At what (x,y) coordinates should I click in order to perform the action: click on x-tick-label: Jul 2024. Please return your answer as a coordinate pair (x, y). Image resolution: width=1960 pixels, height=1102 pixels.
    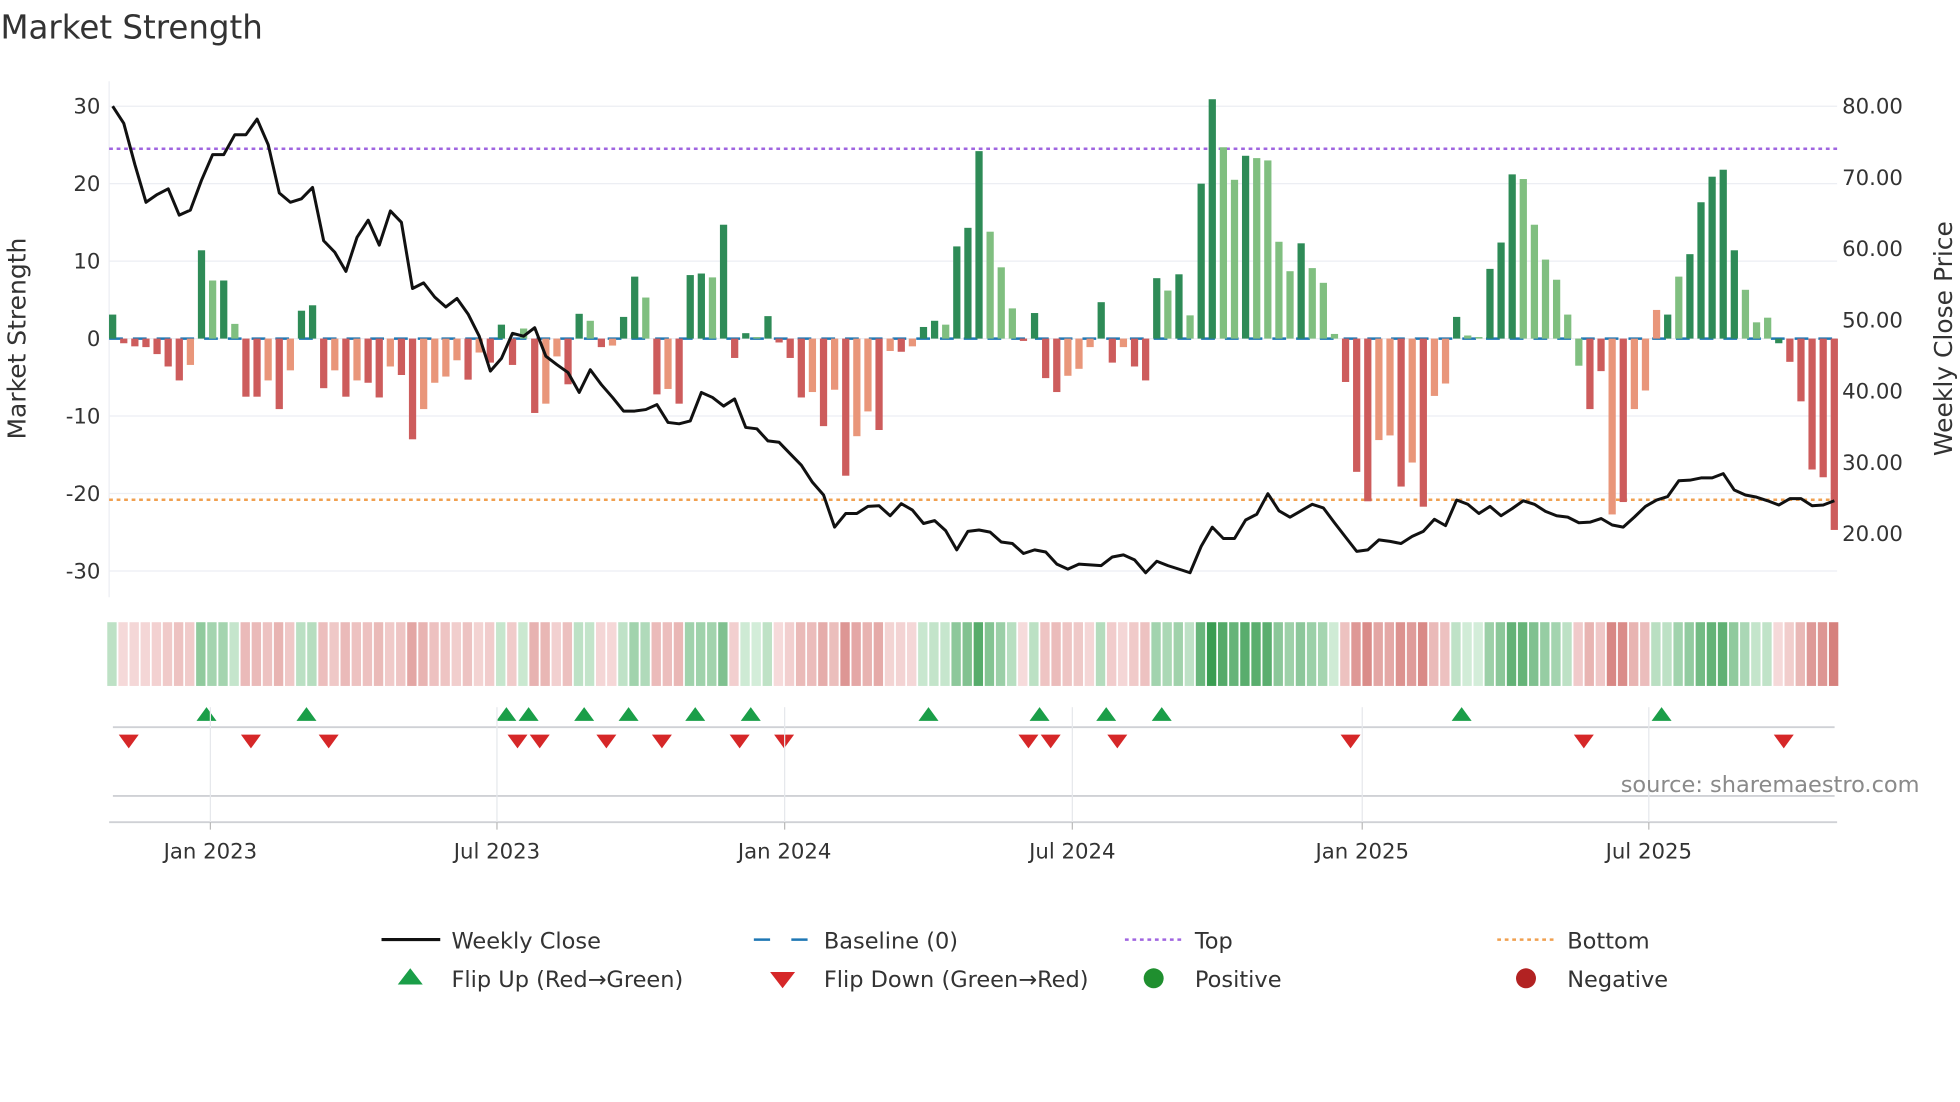
    Looking at the image, I should click on (1071, 851).